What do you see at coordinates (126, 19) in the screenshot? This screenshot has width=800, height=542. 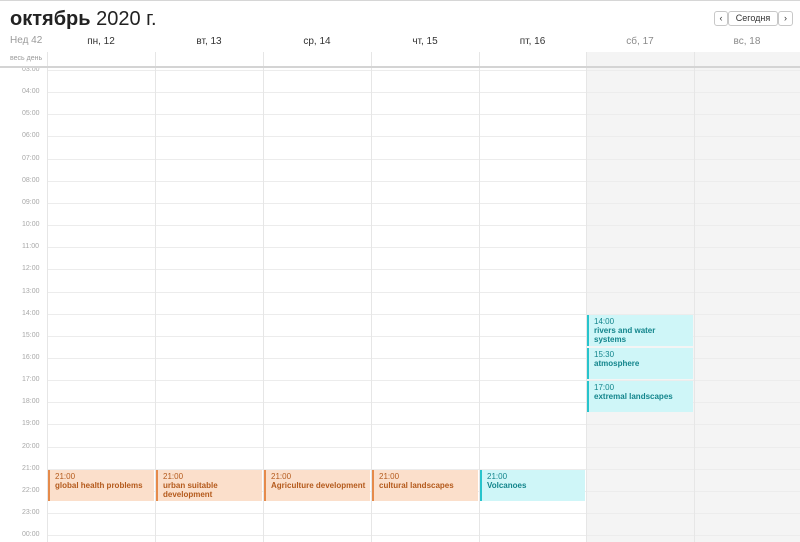 I see `title-year: 2020 г.` at bounding box center [126, 19].